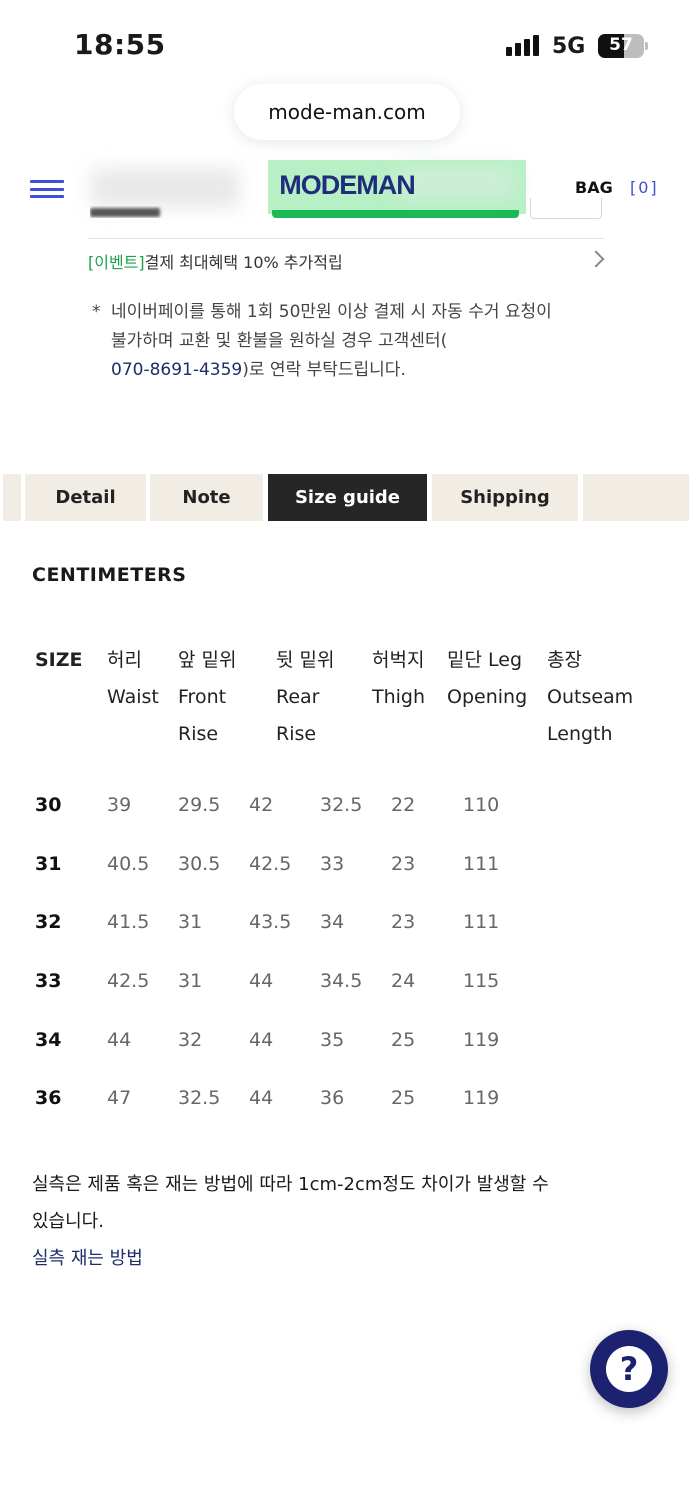 The height and width of the screenshot is (1500, 693). What do you see at coordinates (485, 660) in the screenshot?
I see `size-header-text: 밑단 Leg` at bounding box center [485, 660].